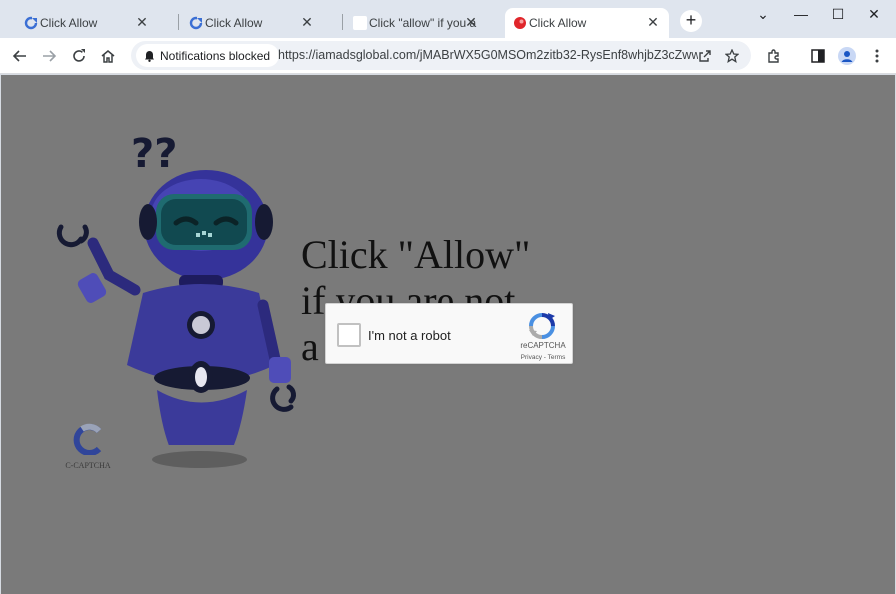  I want to click on extensions-button, so click(774, 56).